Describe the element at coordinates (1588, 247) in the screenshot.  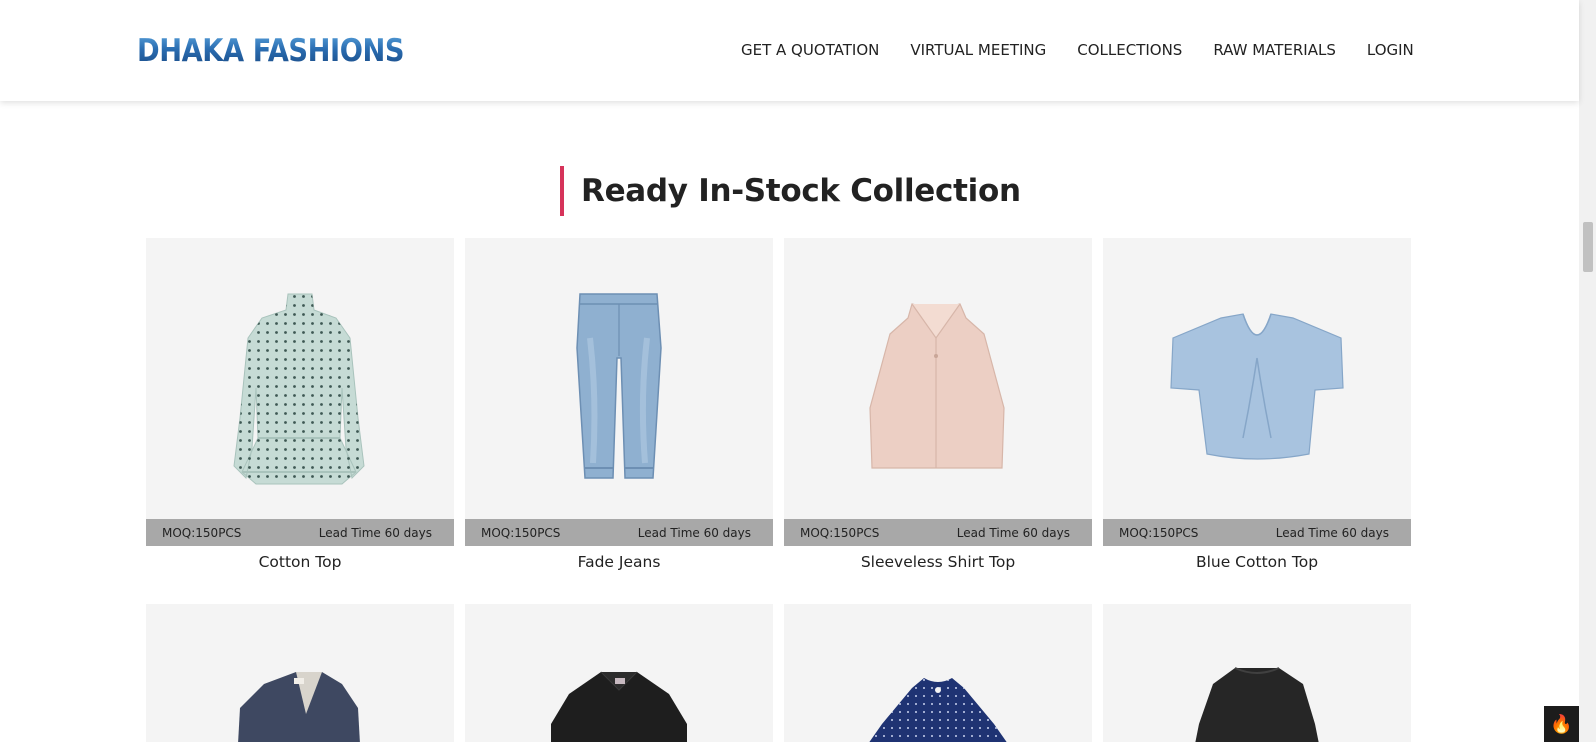
I see `scrollbar-thumb` at that location.